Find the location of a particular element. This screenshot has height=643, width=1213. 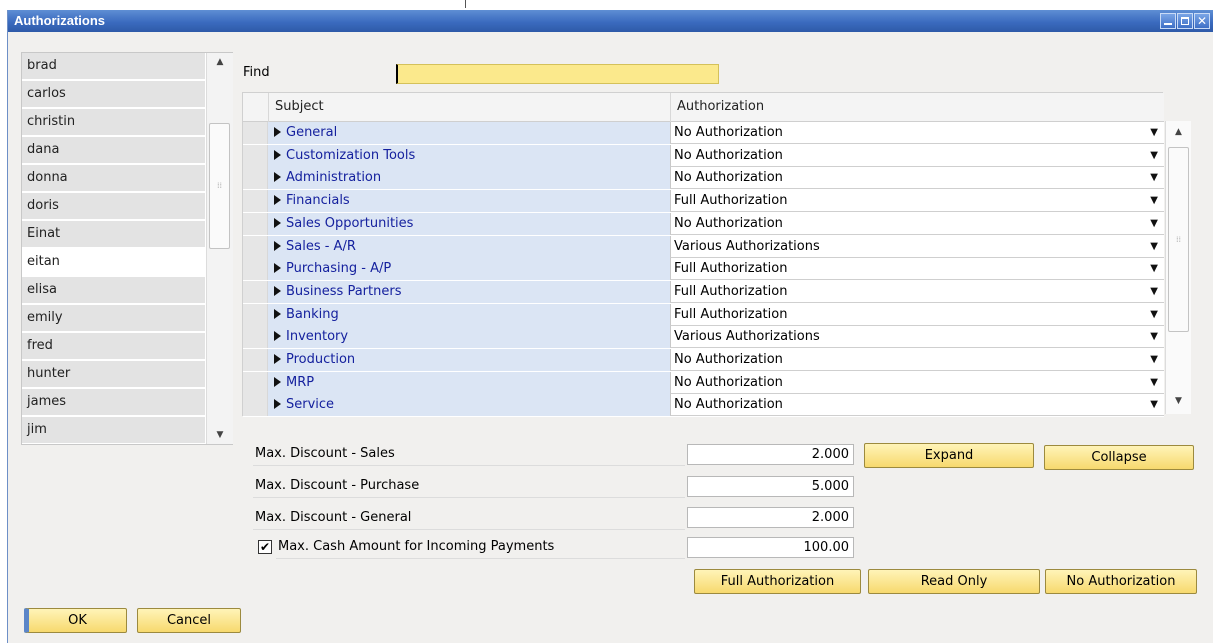

scroll-up-icon: ▲ is located at coordinates (220, 62).